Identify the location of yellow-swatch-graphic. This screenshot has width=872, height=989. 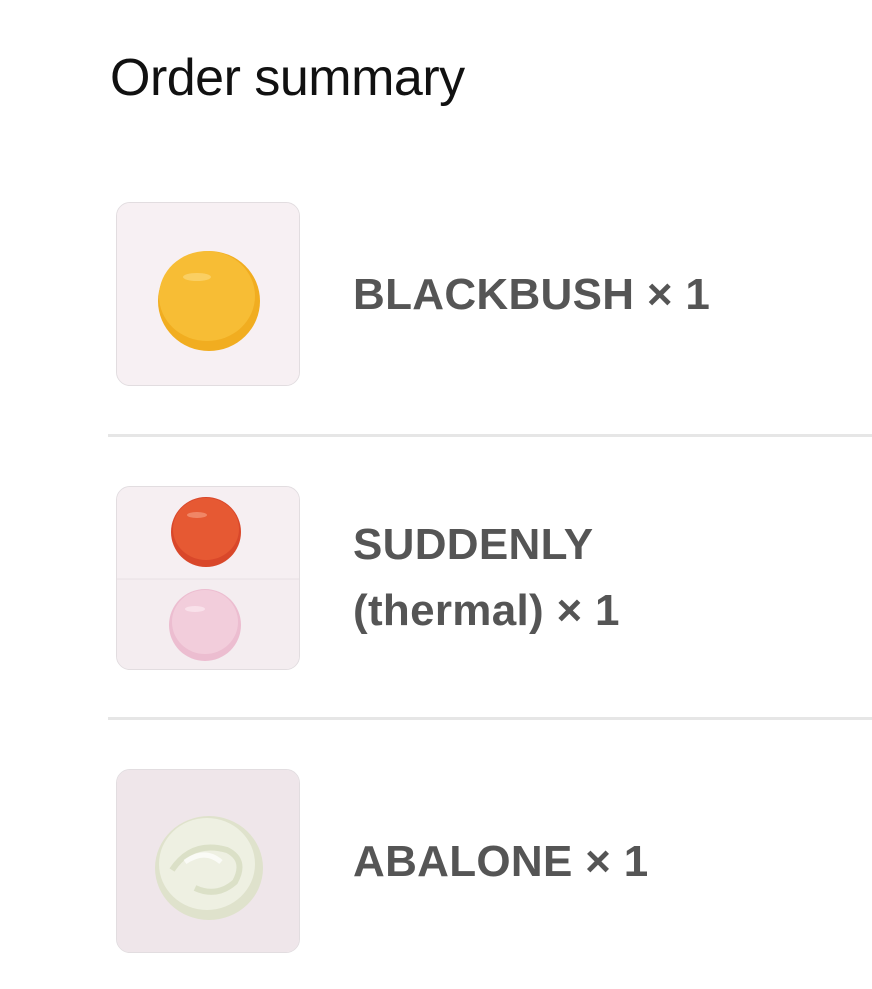
(208, 294).